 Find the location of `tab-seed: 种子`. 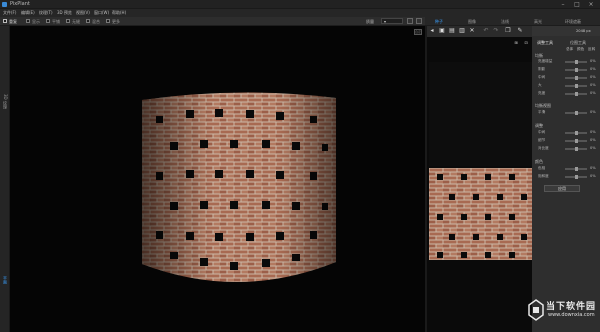

tab-seed: 种子 is located at coordinates (439, 22).